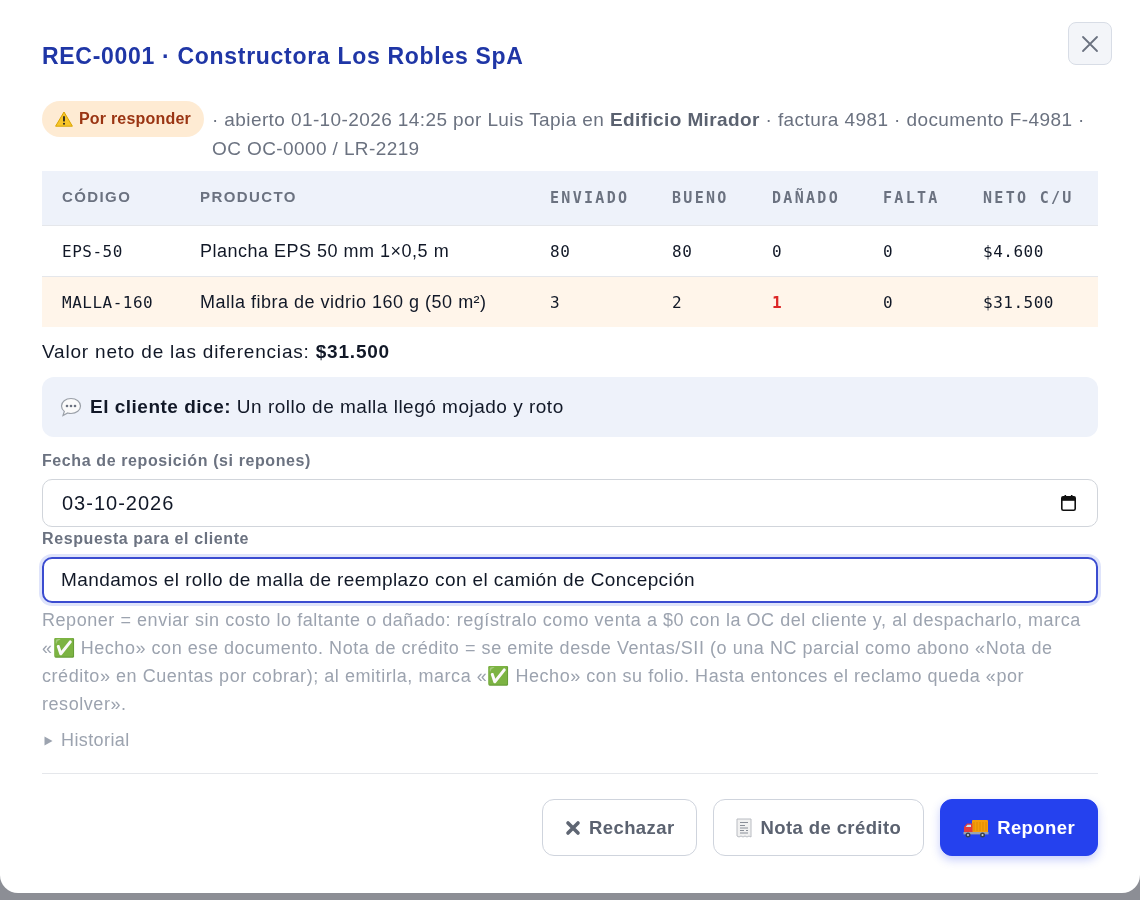  Describe the element at coordinates (913, 198) in the screenshot. I see `column-header: FALTA` at that location.